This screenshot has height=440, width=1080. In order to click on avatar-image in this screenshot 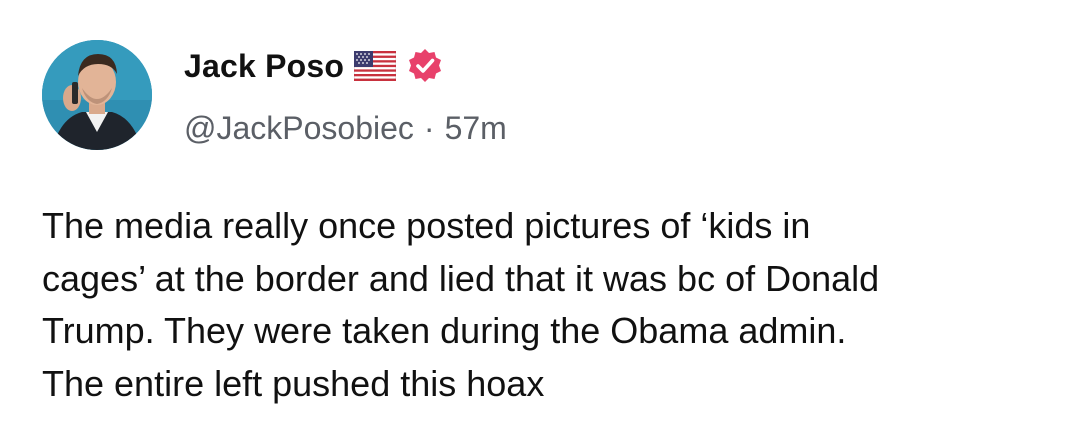, I will do `click(97, 95)`.